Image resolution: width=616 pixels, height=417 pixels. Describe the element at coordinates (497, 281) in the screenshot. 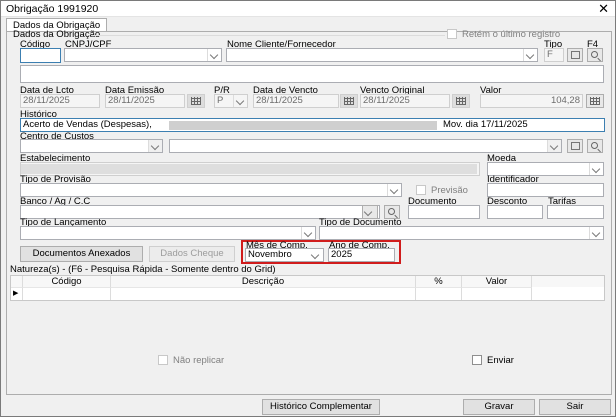

I see `grid-header-valor: Valor` at that location.